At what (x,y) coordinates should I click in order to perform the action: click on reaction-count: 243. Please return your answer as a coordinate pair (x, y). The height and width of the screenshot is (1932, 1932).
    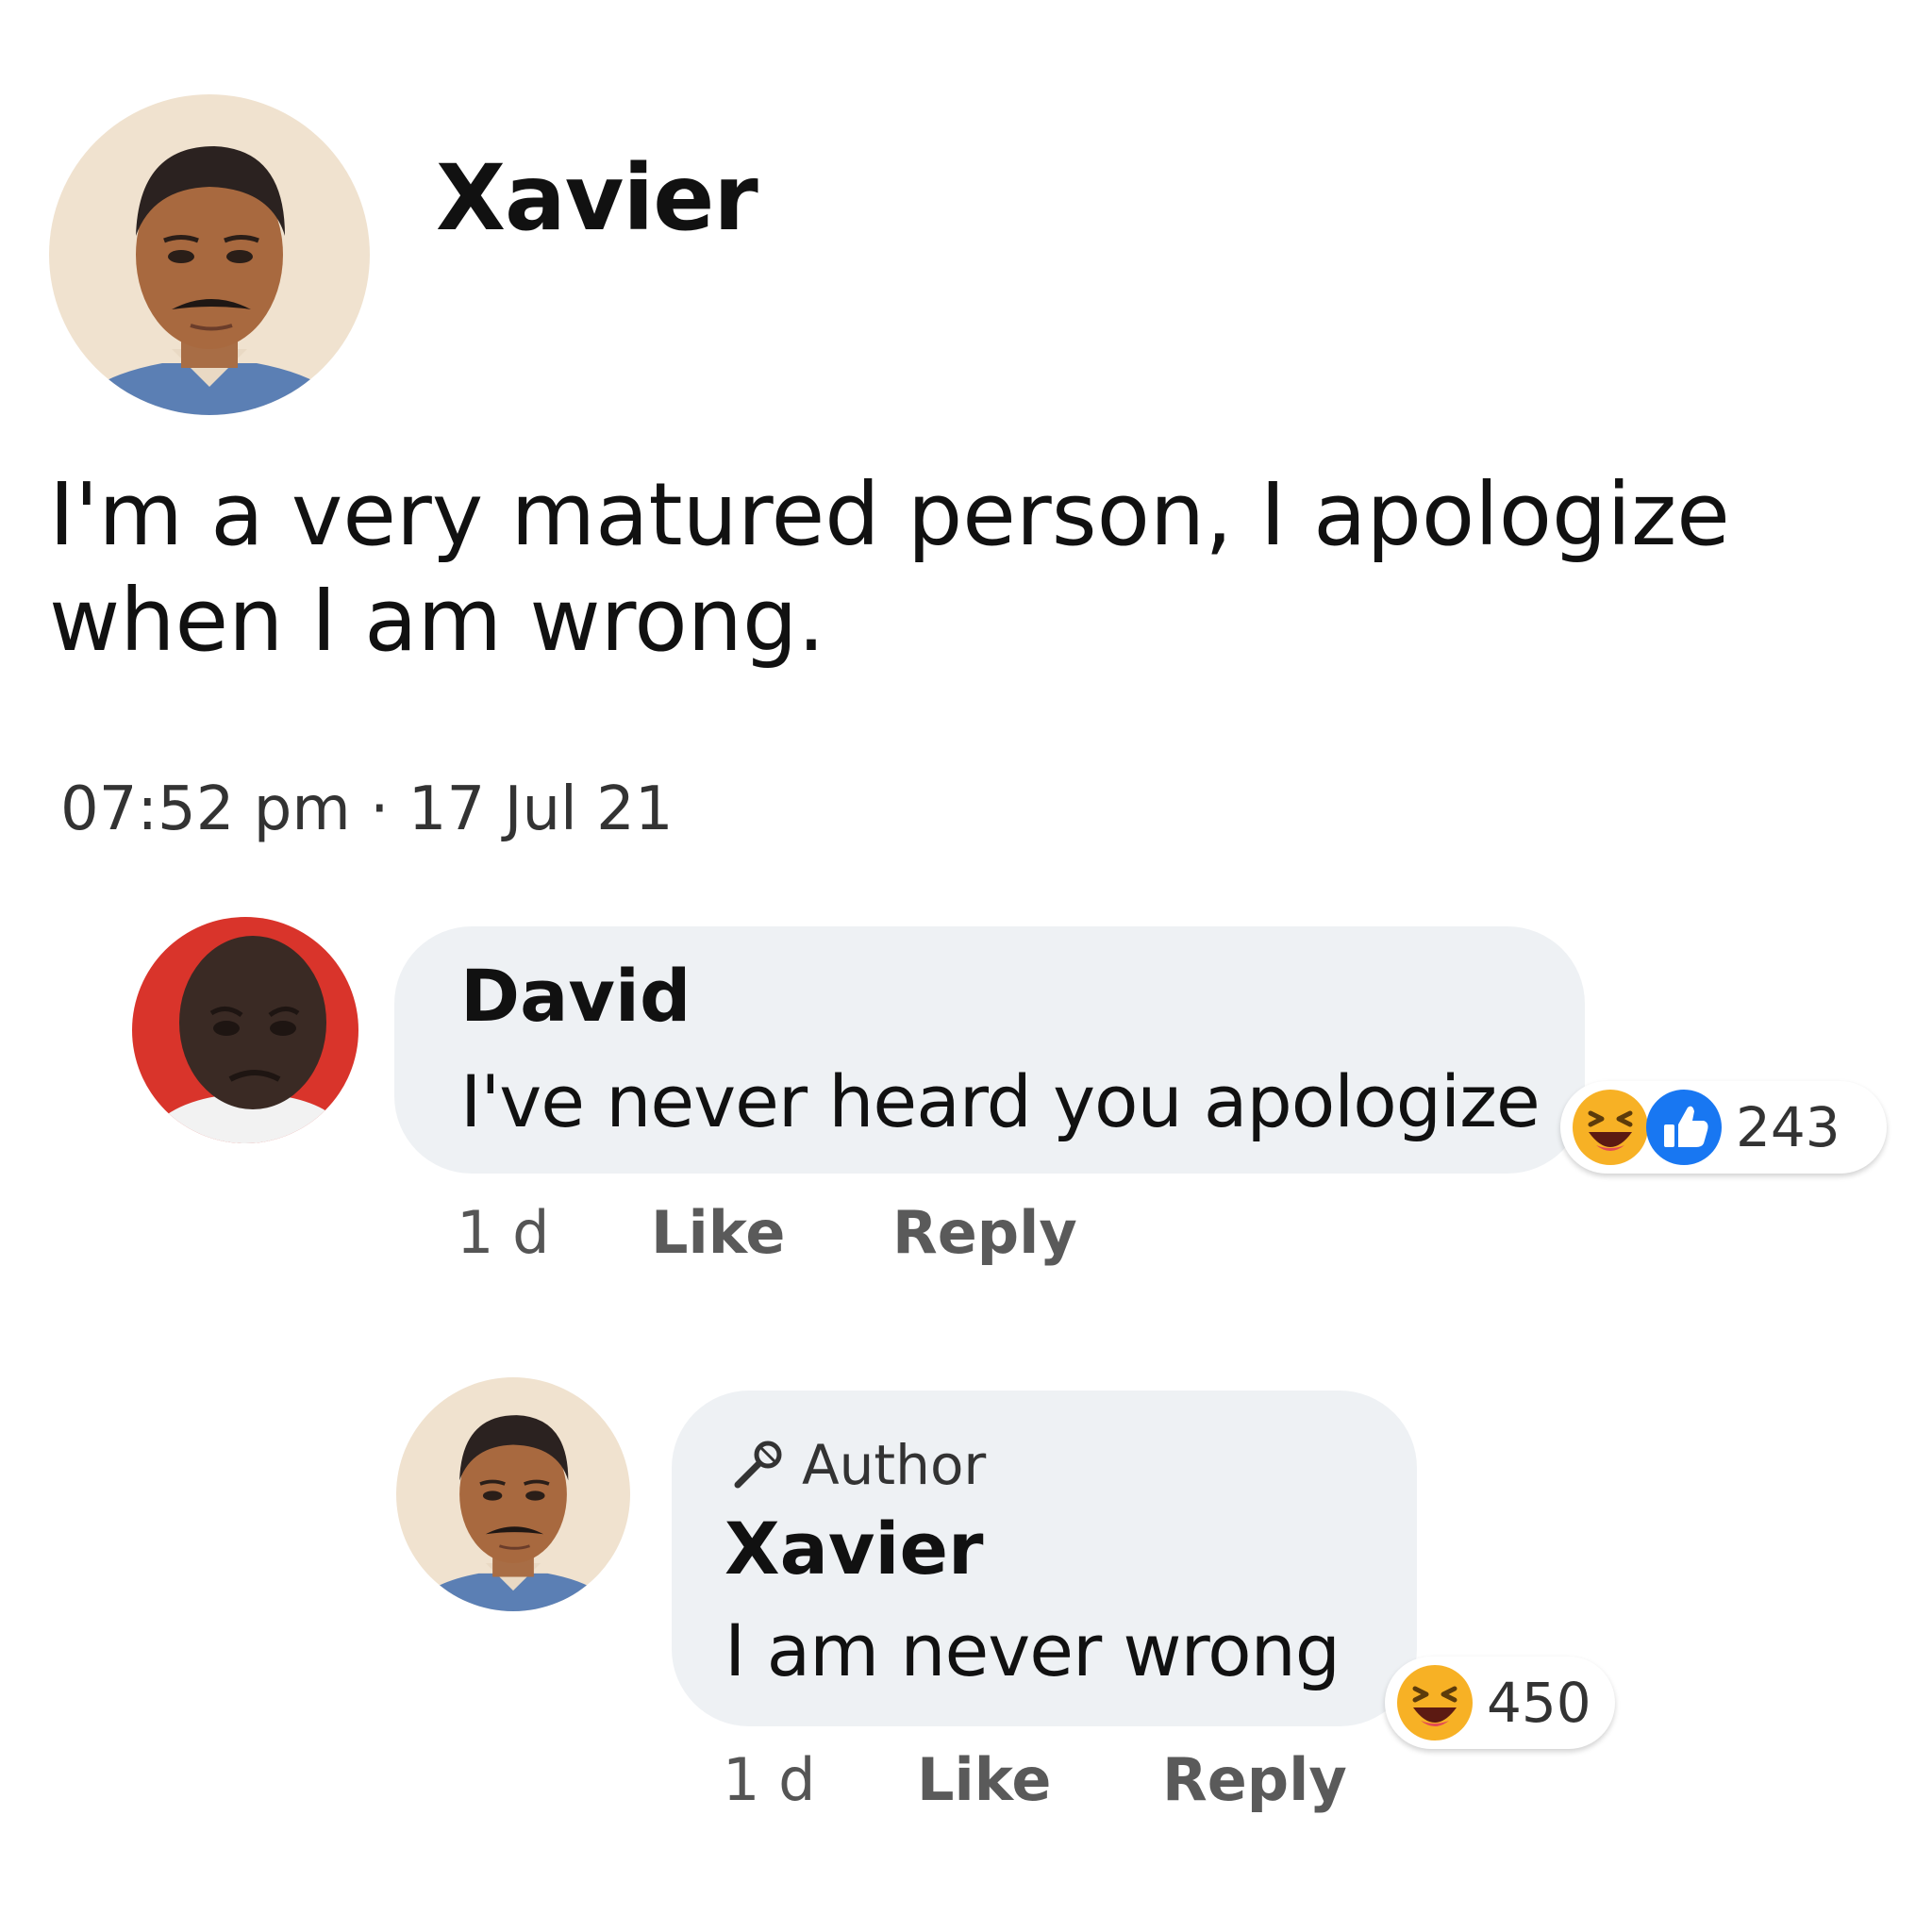
    Looking at the image, I should click on (1788, 1127).